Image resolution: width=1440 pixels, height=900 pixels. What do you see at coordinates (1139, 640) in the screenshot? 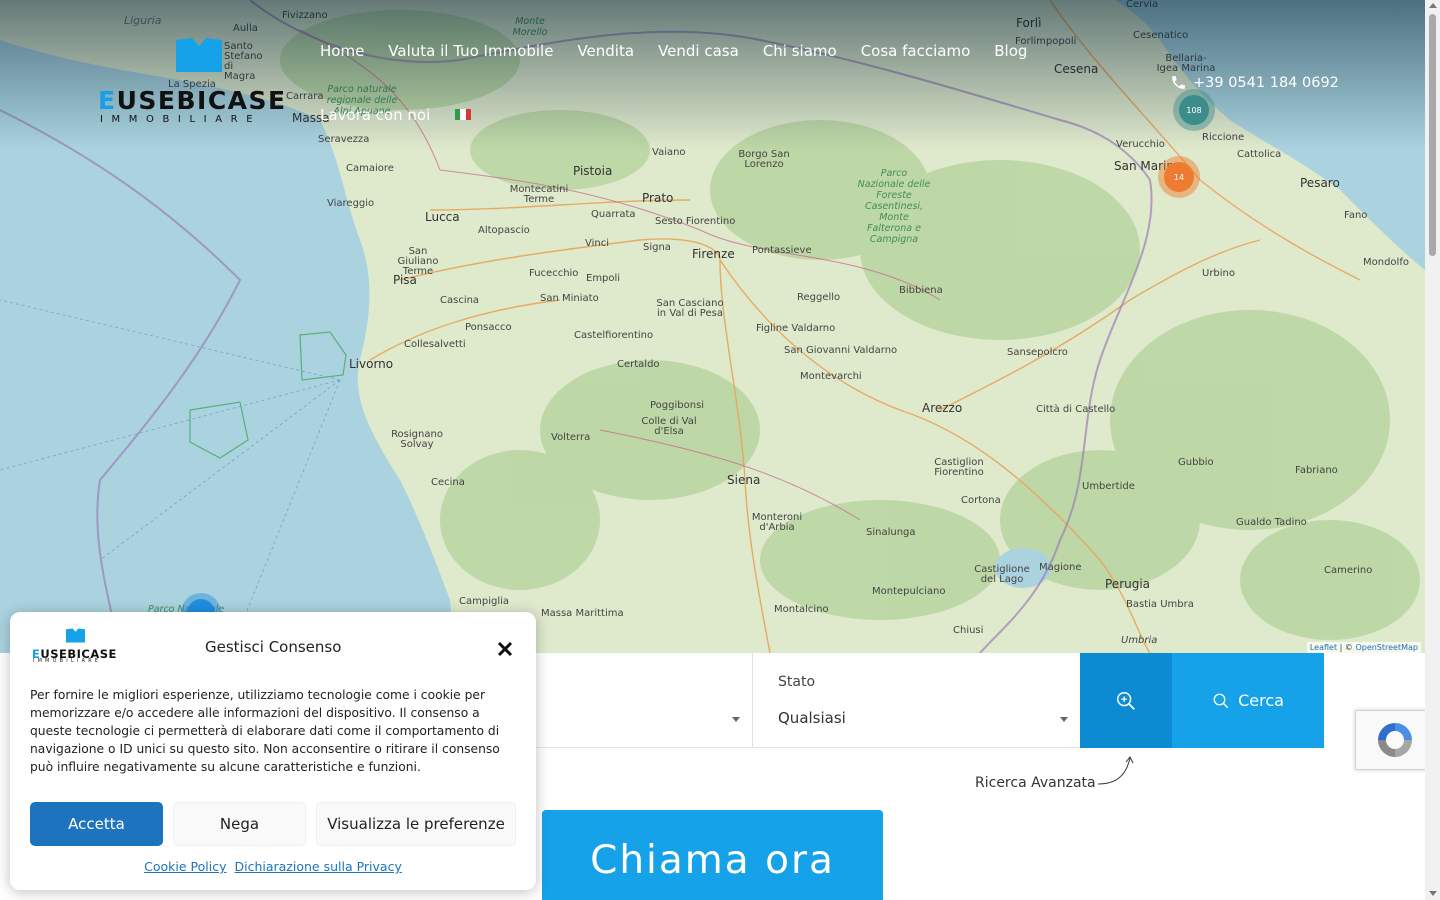
I see `map-place-label: Umbria` at bounding box center [1139, 640].